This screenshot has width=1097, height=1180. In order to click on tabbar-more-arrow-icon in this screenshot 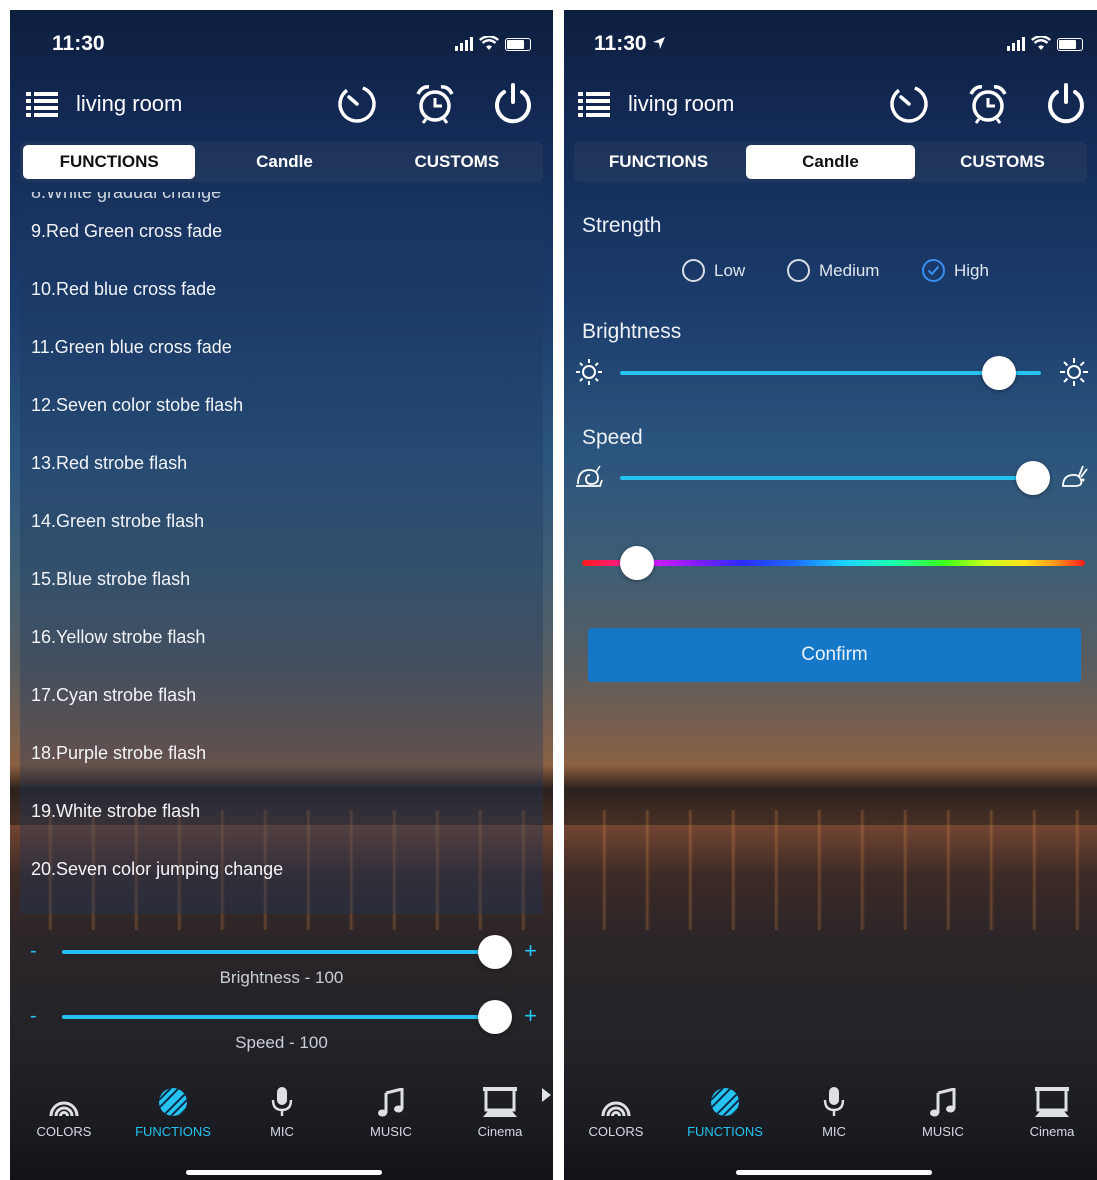, I will do `click(546, 1095)`.